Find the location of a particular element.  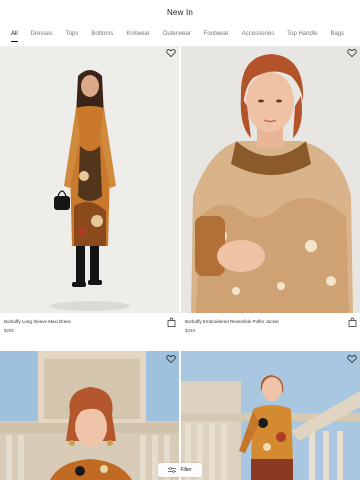

page-title: New In is located at coordinates (180, 12).